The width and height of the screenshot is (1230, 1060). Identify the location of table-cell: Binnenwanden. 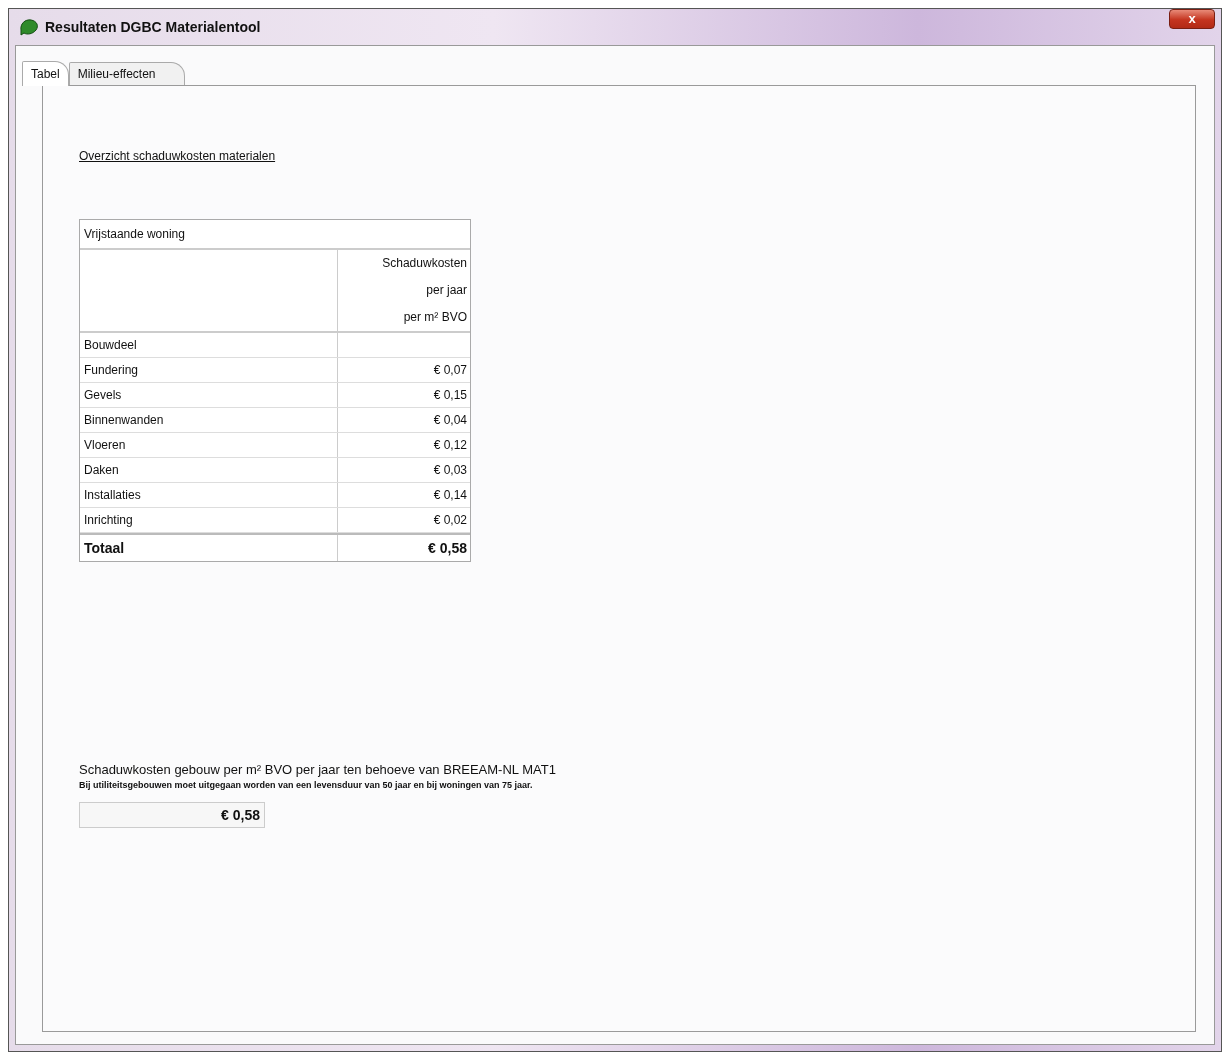
(209, 420).